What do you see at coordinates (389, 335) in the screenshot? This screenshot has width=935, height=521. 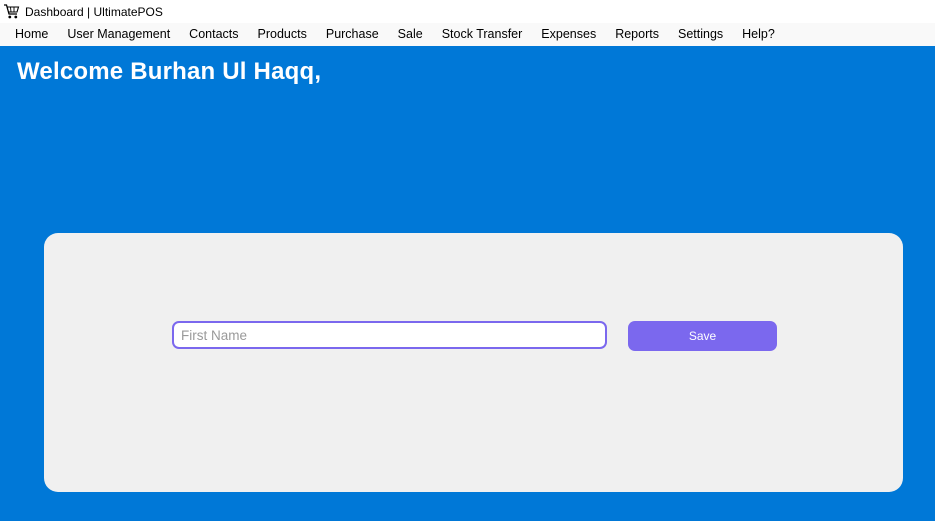 I see `first-name-field` at bounding box center [389, 335].